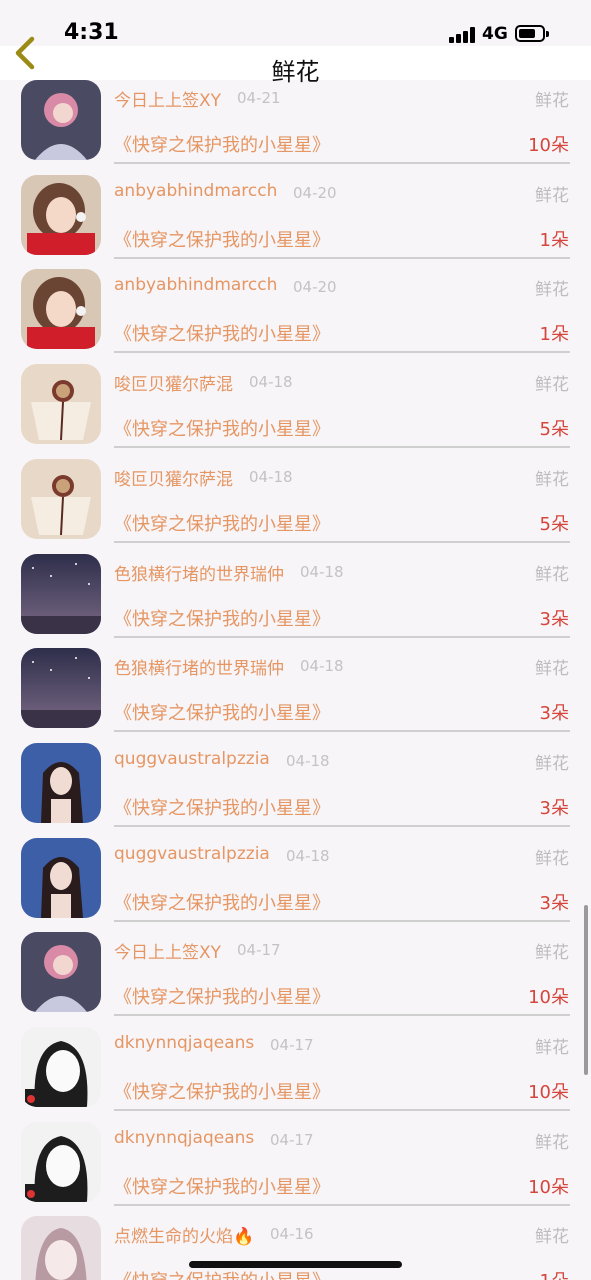 Image resolution: width=591 pixels, height=1280 pixels. What do you see at coordinates (495, 34) in the screenshot?
I see `network-label: 4G` at bounding box center [495, 34].